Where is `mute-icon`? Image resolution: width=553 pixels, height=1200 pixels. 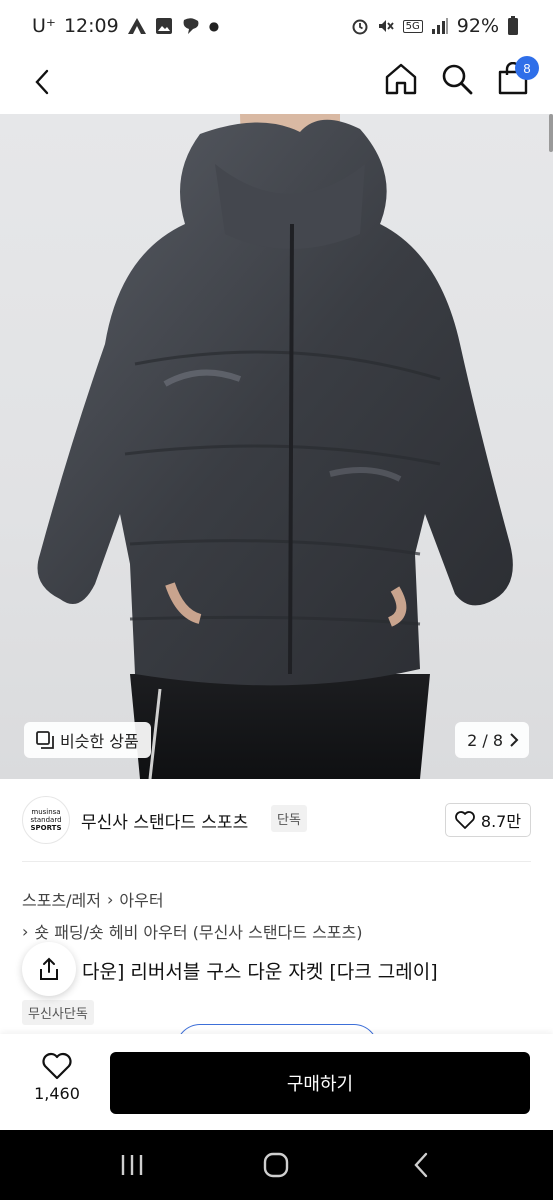
mute-icon is located at coordinates (386, 26).